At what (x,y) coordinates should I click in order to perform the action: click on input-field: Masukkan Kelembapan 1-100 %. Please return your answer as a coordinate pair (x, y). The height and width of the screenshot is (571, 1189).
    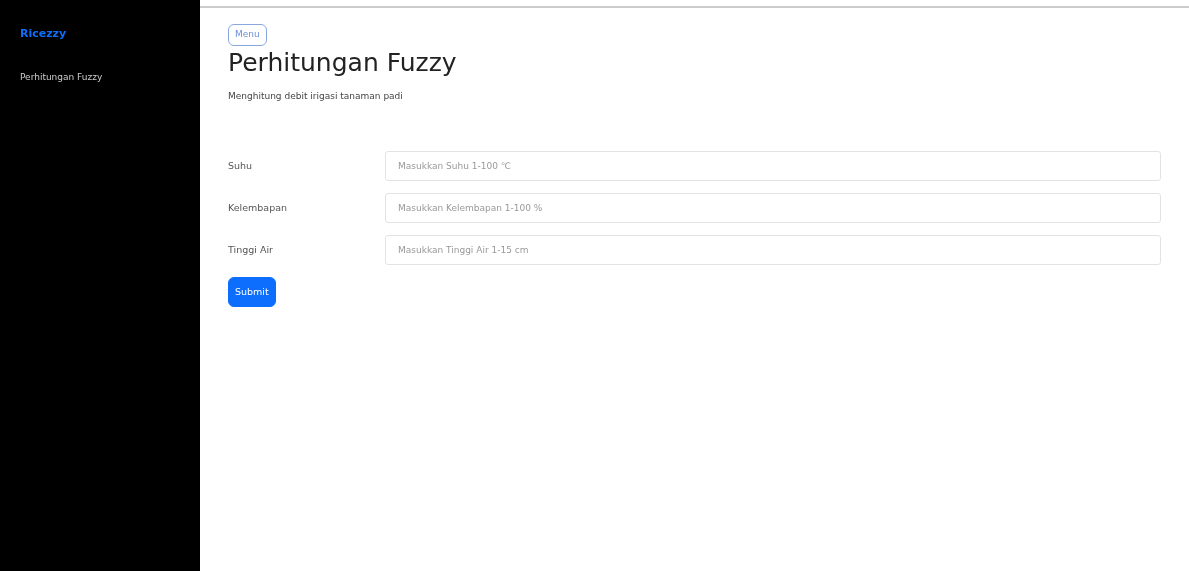
    Looking at the image, I should click on (773, 208).